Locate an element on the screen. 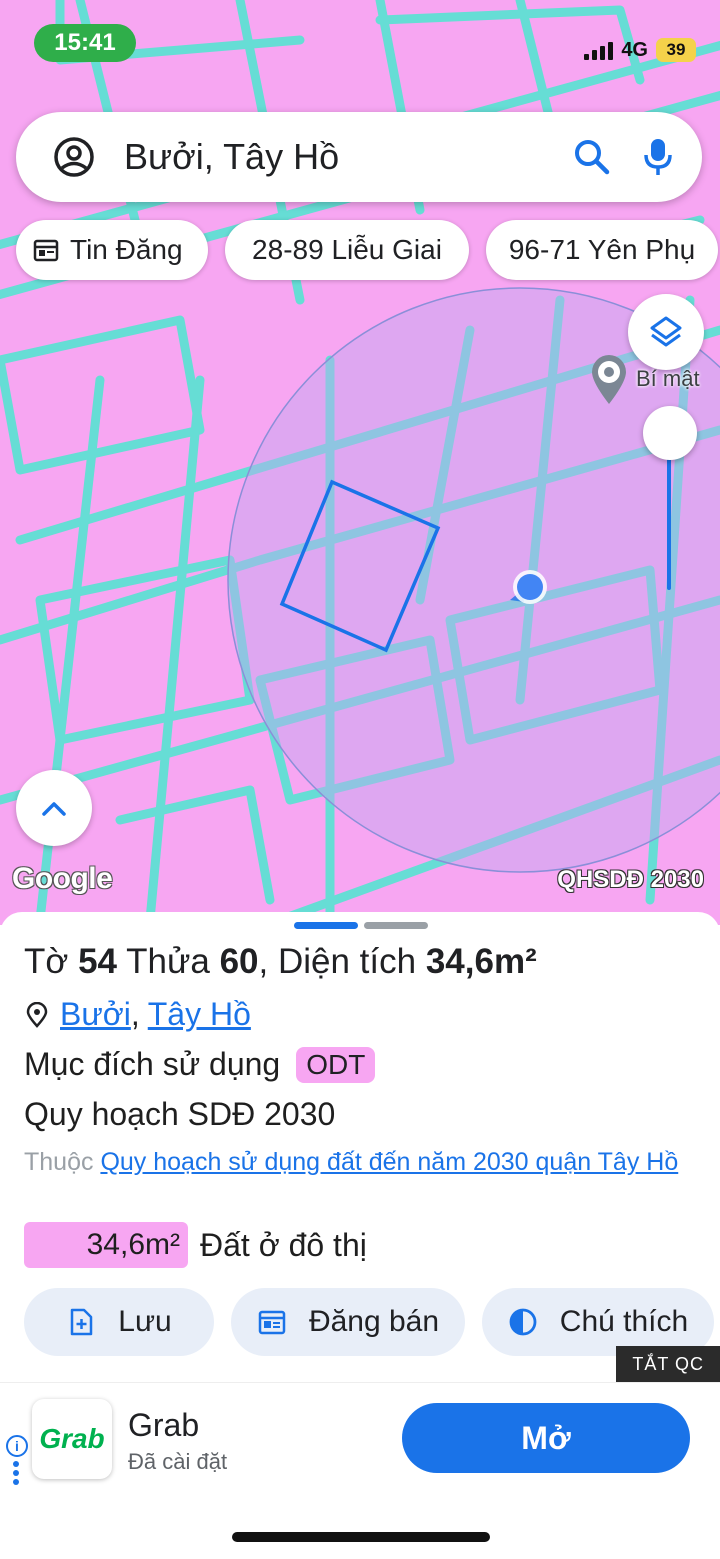  location-pin-icon is located at coordinates (37, 1014).